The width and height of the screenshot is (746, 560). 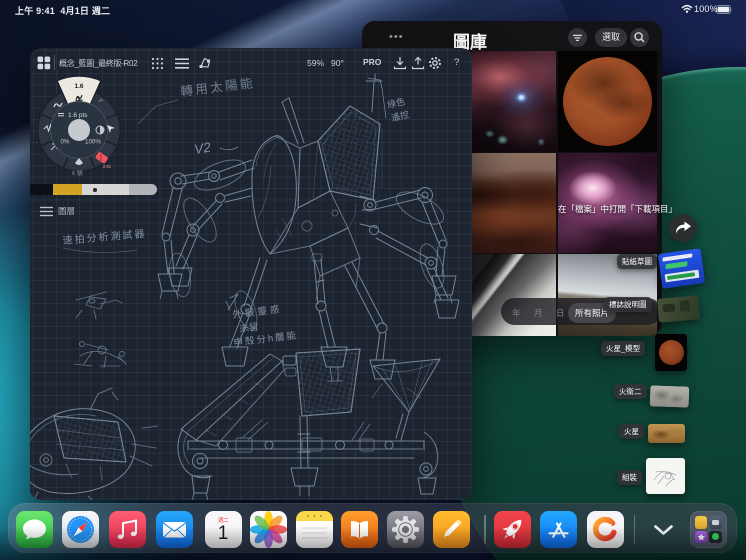 What do you see at coordinates (104, 237) in the screenshot?
I see `svg-text: 速拍分析測試器` at bounding box center [104, 237].